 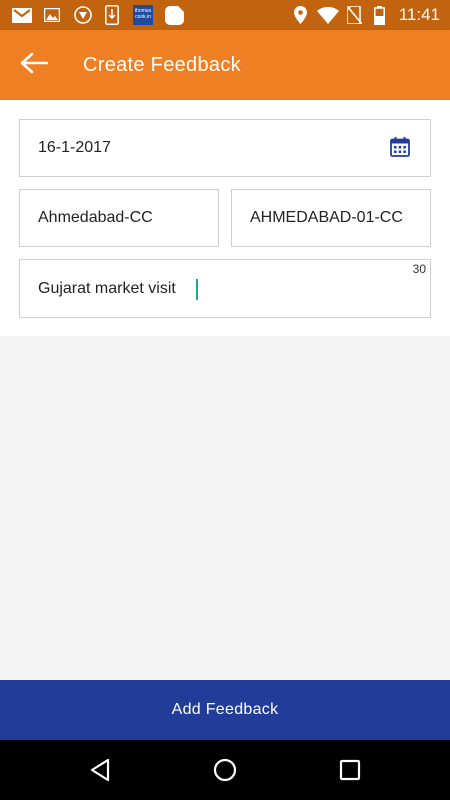 What do you see at coordinates (225, 710) in the screenshot?
I see `add-feedback-button: Add Feedback` at bounding box center [225, 710].